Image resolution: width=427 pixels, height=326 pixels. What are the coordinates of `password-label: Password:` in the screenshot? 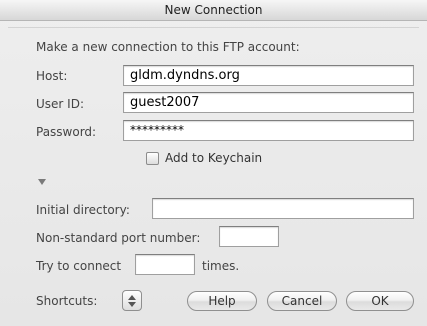 It's located at (66, 132).